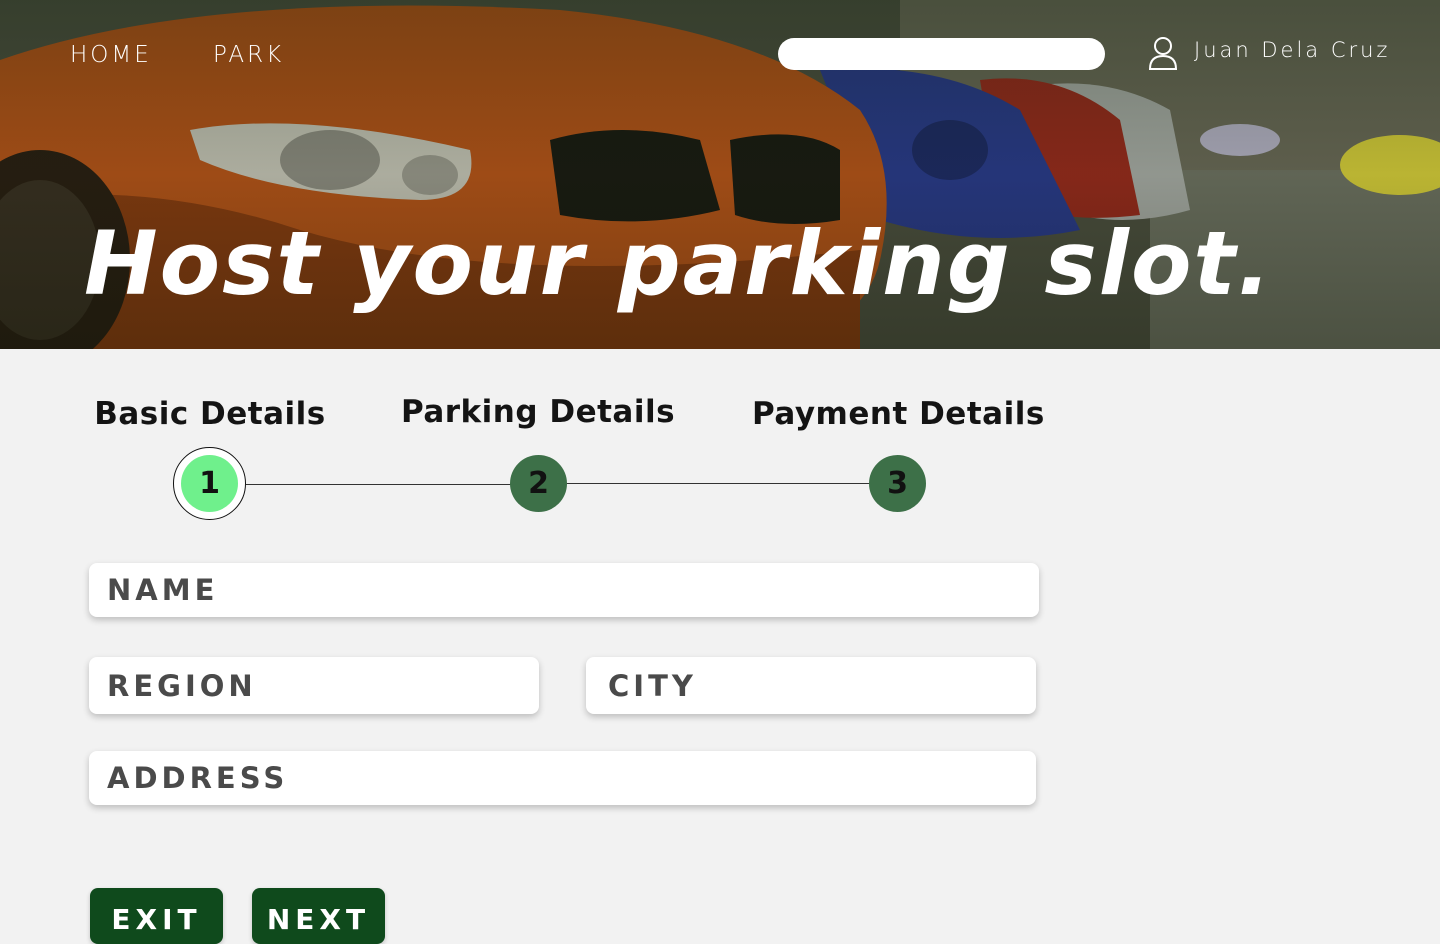 This screenshot has width=1440, height=944. Describe the element at coordinates (209, 483) in the screenshot. I see `step-1-indicator: 1` at that location.